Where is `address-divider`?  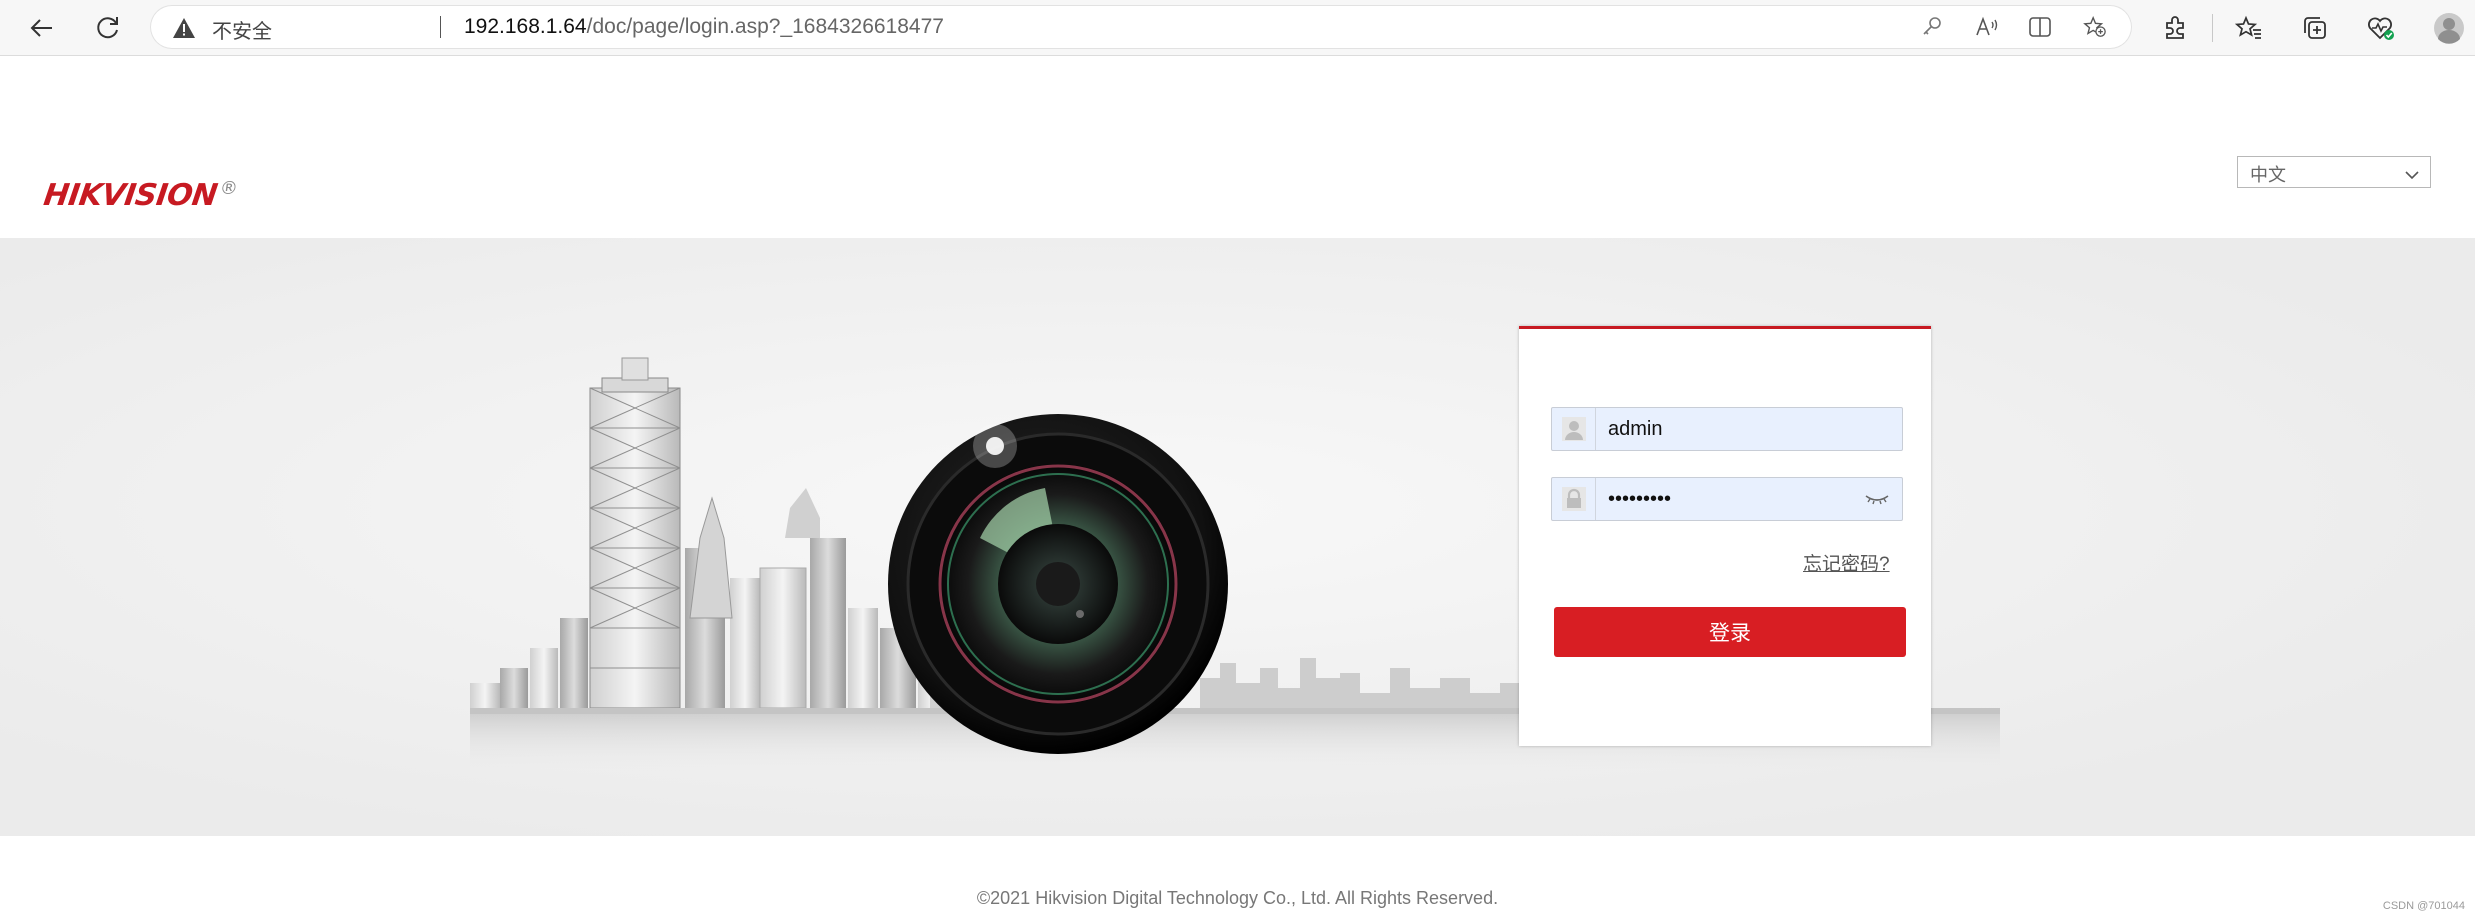
address-divider is located at coordinates (440, 27).